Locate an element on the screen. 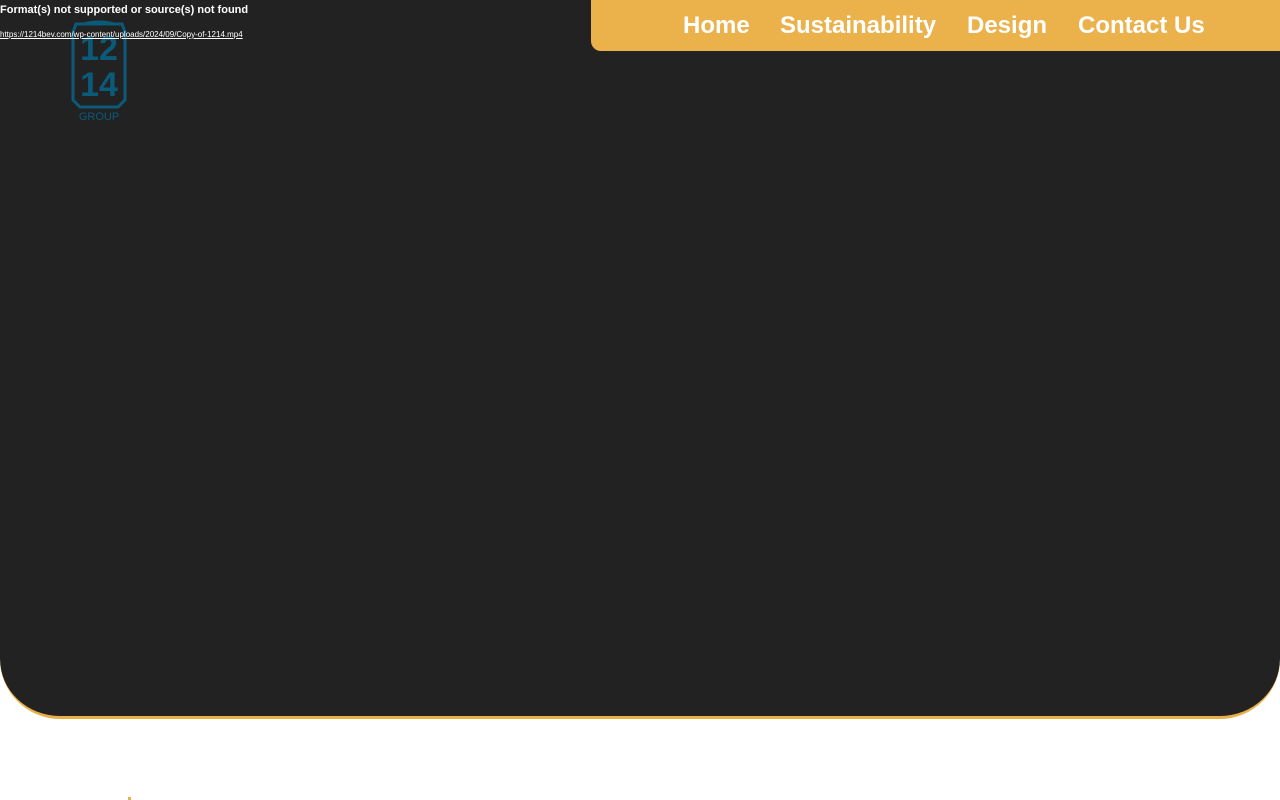 The height and width of the screenshot is (800, 1280). logo-subtitle: GROUP is located at coordinates (99, 116).